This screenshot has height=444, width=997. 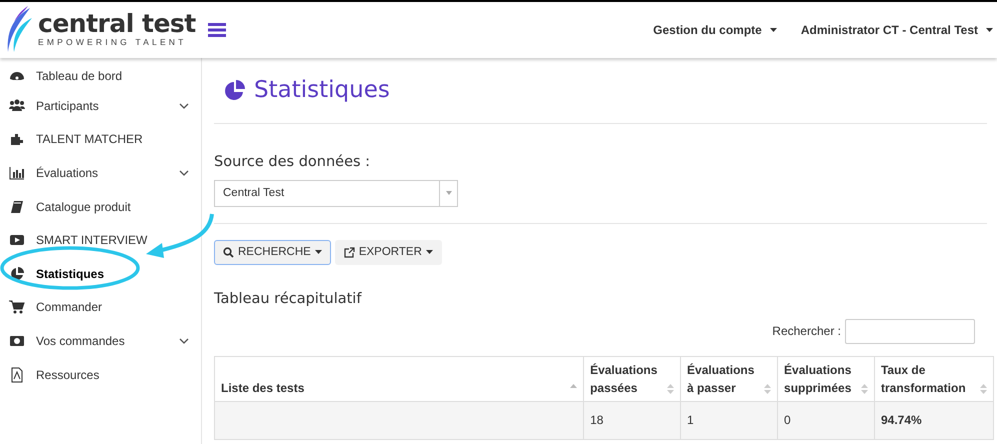 I want to click on sidebar-item: Statistiques, so click(x=100, y=273).